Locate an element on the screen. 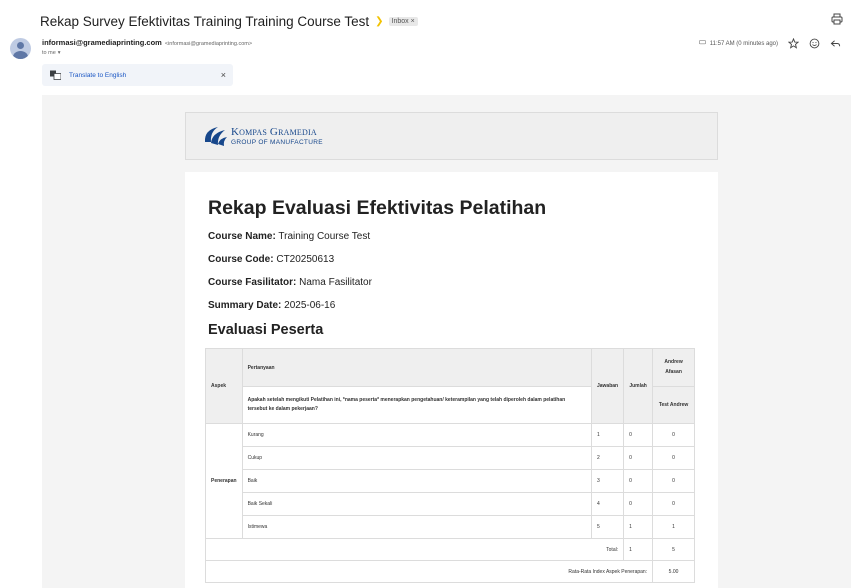  inbox-label-remove-icon: × is located at coordinates (413, 21).